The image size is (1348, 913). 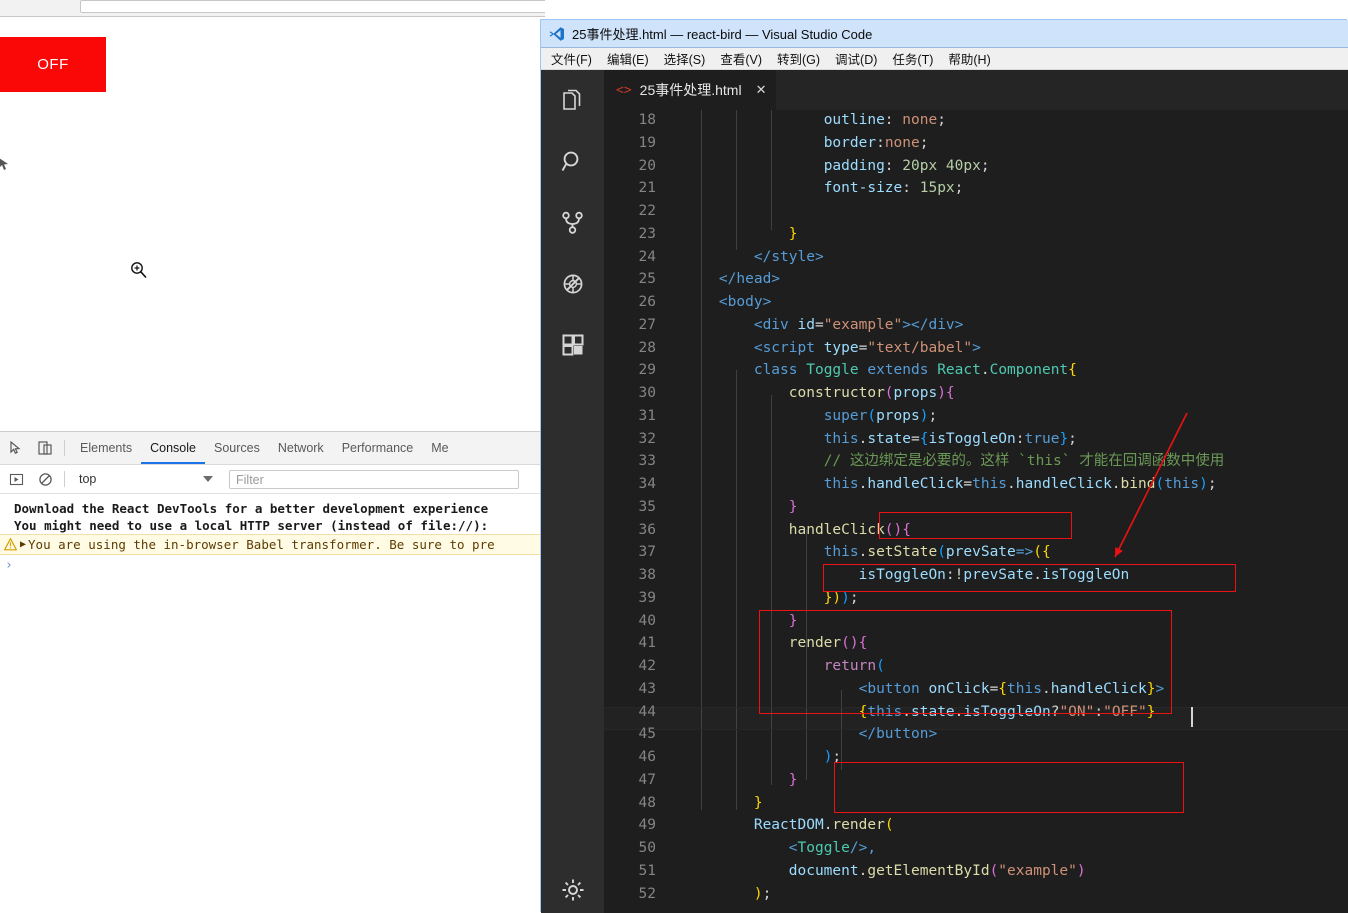 I want to click on code-line: return(, so click(x=784, y=666).